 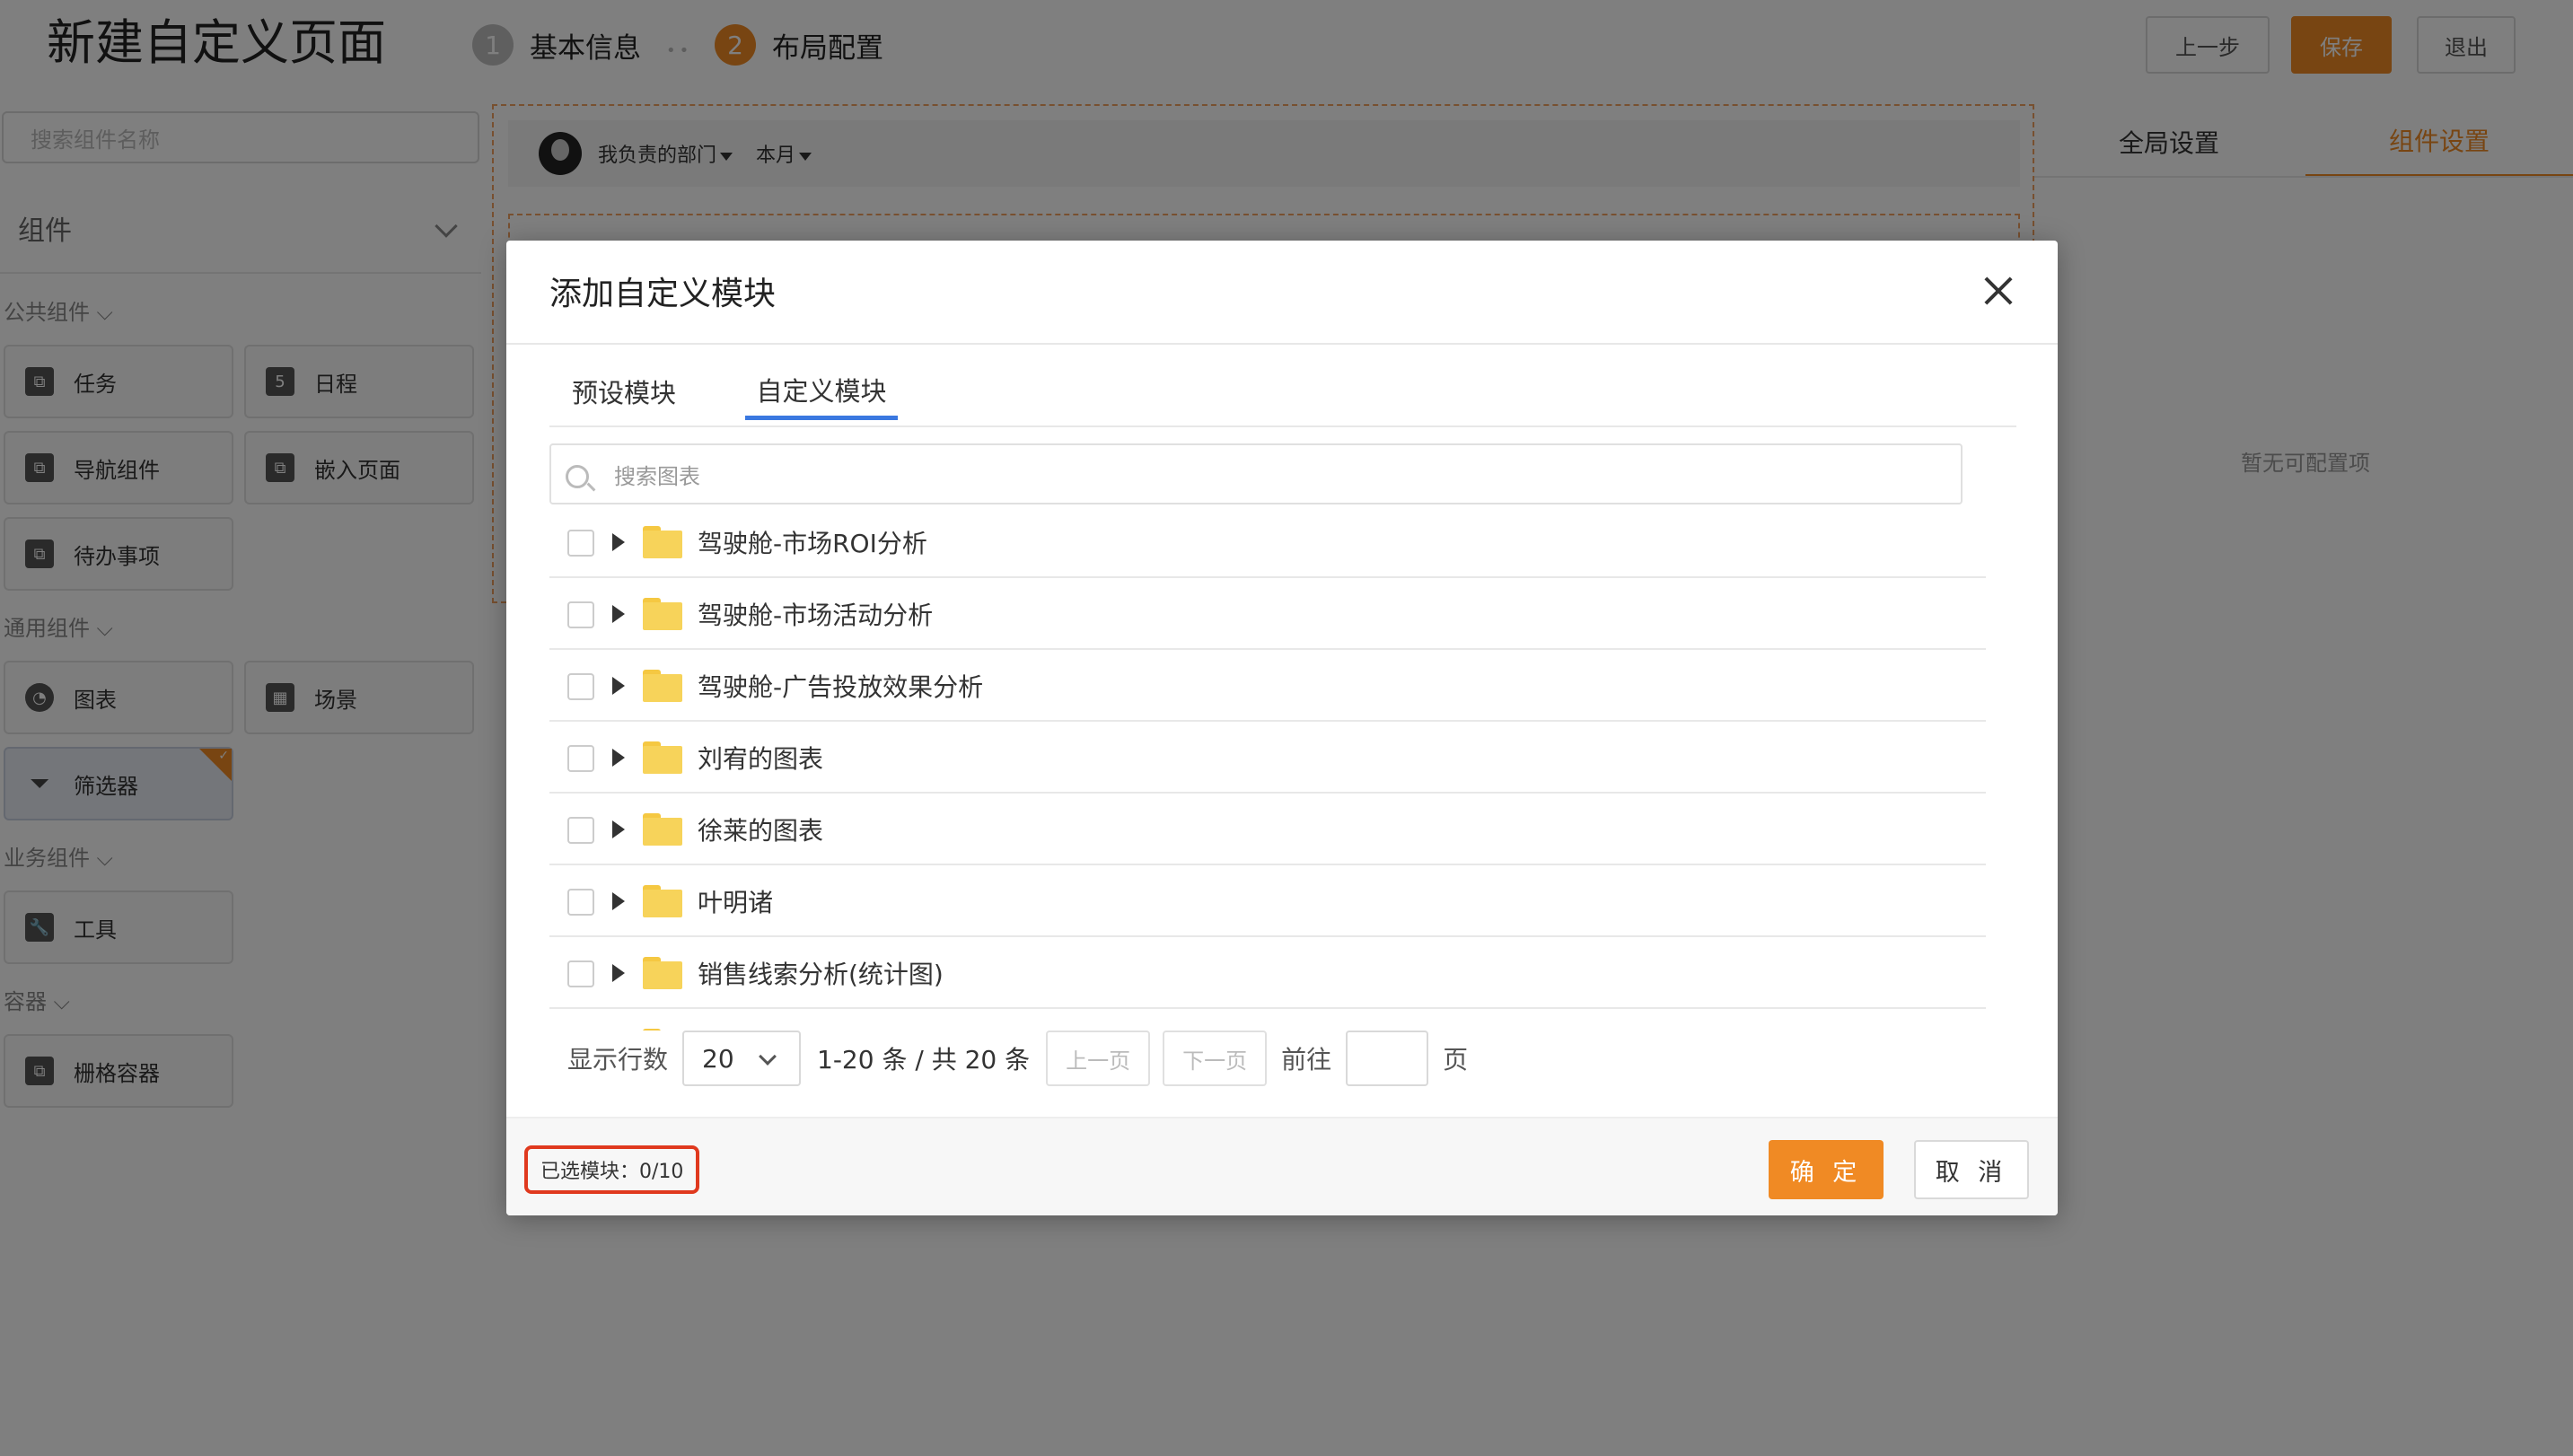 What do you see at coordinates (816, 615) in the screenshot?
I see `folder-name: 驾驶舱-市场活动分析` at bounding box center [816, 615].